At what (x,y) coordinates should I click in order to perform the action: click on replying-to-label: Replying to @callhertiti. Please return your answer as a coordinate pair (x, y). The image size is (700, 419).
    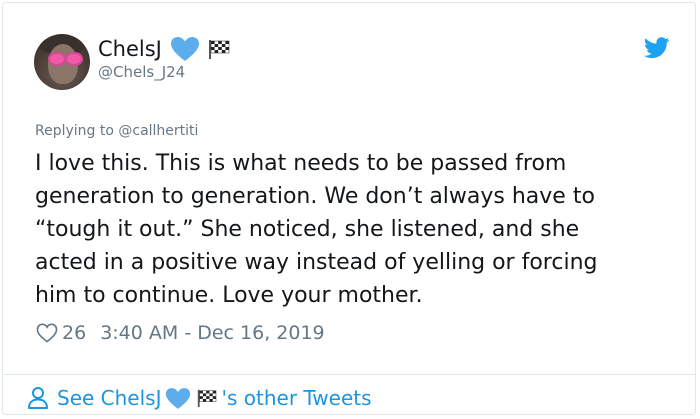
    Looking at the image, I should click on (116, 131).